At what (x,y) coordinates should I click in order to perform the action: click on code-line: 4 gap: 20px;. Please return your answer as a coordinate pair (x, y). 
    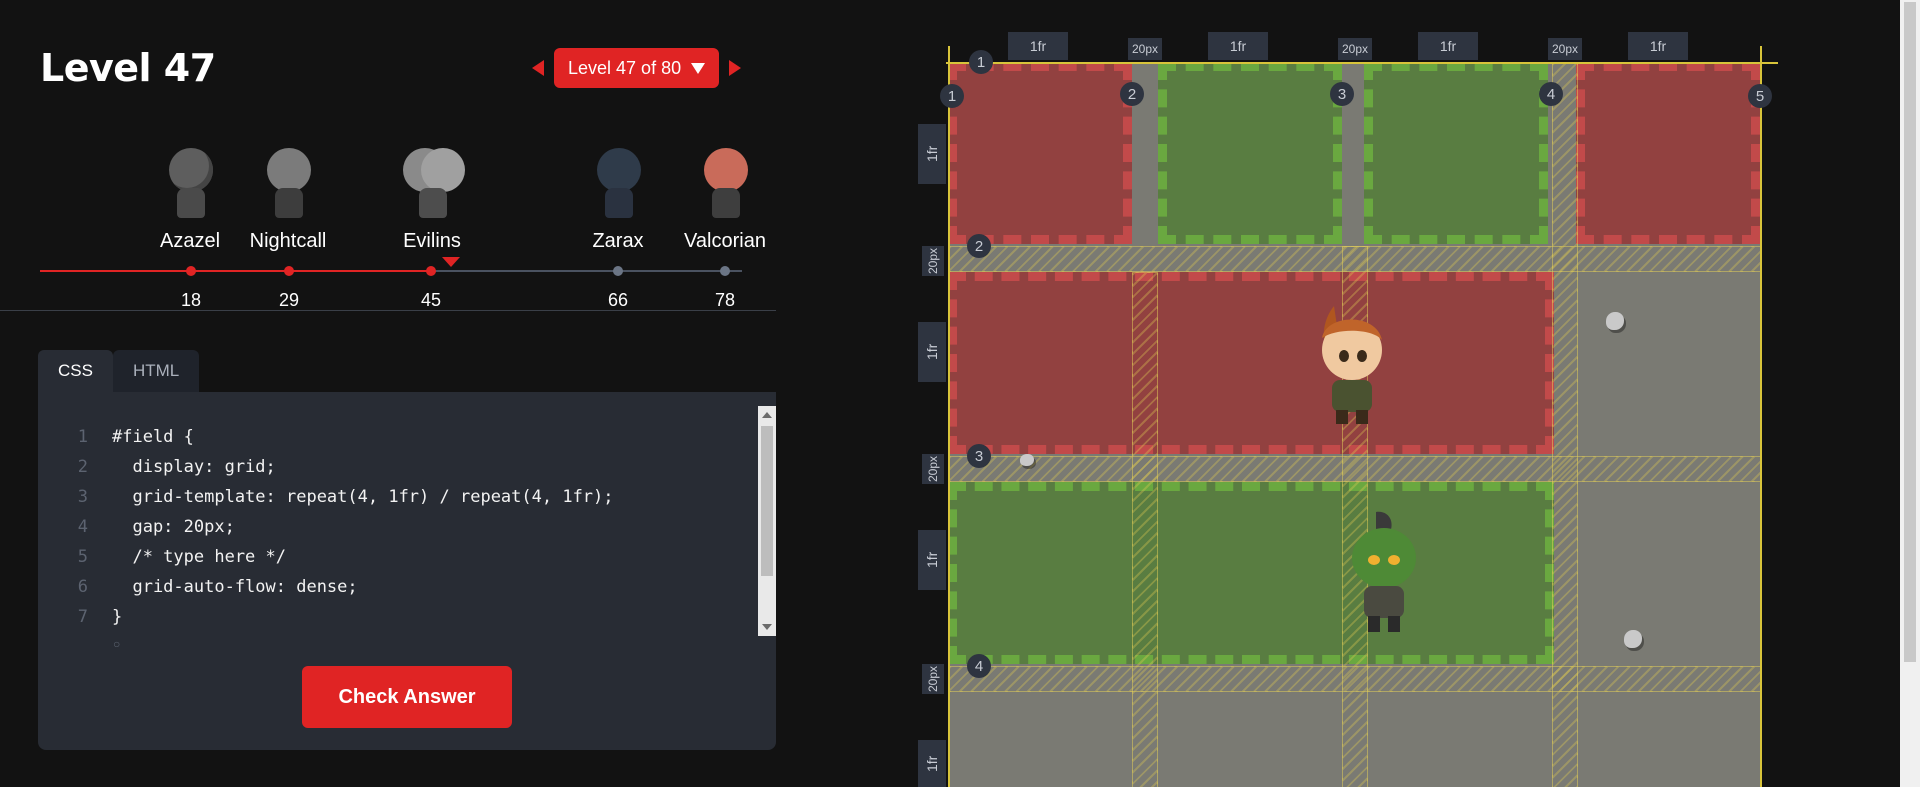
    Looking at the image, I should click on (398, 527).